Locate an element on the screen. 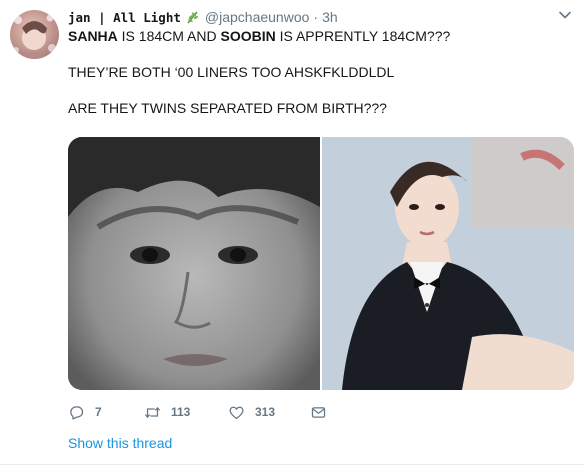  avatar is located at coordinates (34, 34).